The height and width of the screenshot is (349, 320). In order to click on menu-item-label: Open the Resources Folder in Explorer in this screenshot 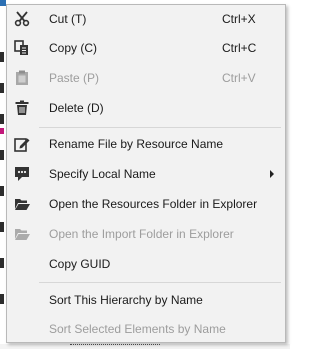, I will do `click(153, 204)`.